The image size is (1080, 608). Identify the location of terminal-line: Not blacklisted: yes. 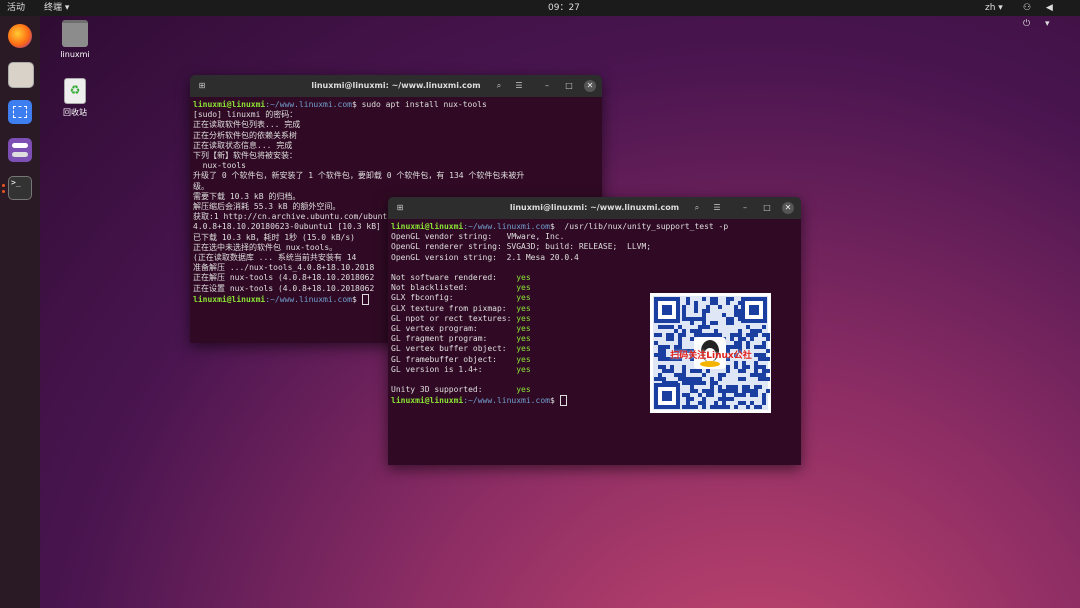
(596, 288).